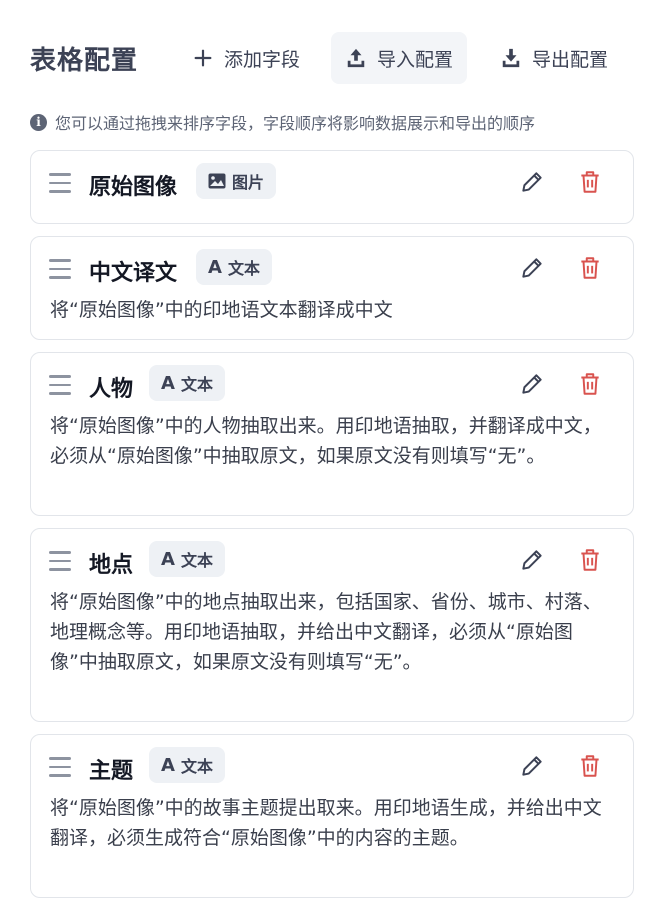 This screenshot has height=916, width=670. I want to click on field-name: 地点, so click(111, 565).